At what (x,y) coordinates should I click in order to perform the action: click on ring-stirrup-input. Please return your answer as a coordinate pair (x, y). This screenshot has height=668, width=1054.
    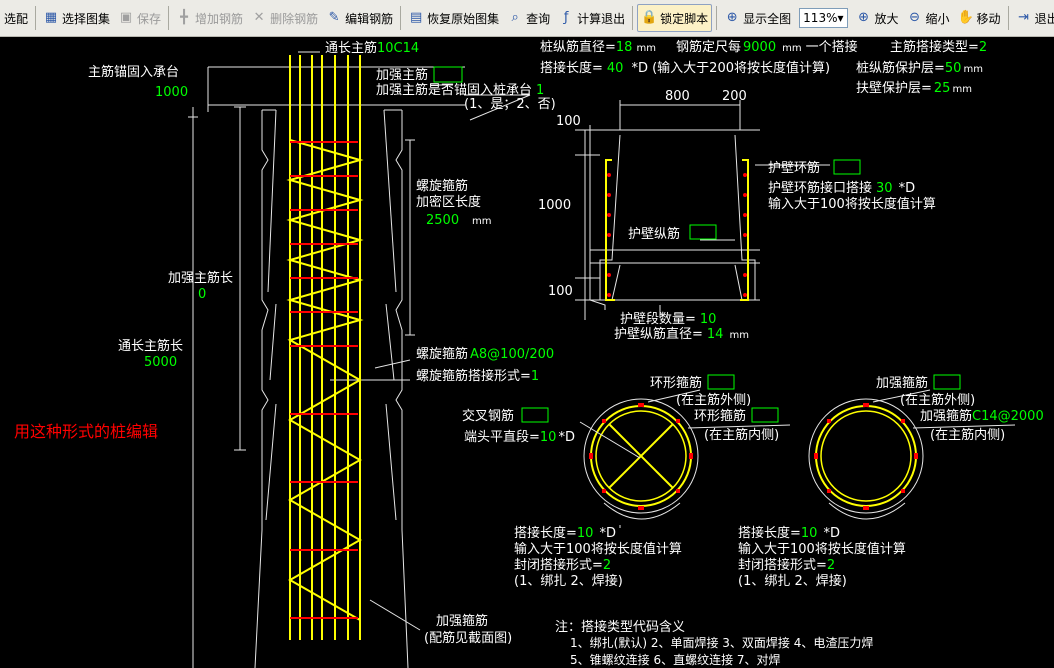
    Looking at the image, I should click on (721, 382).